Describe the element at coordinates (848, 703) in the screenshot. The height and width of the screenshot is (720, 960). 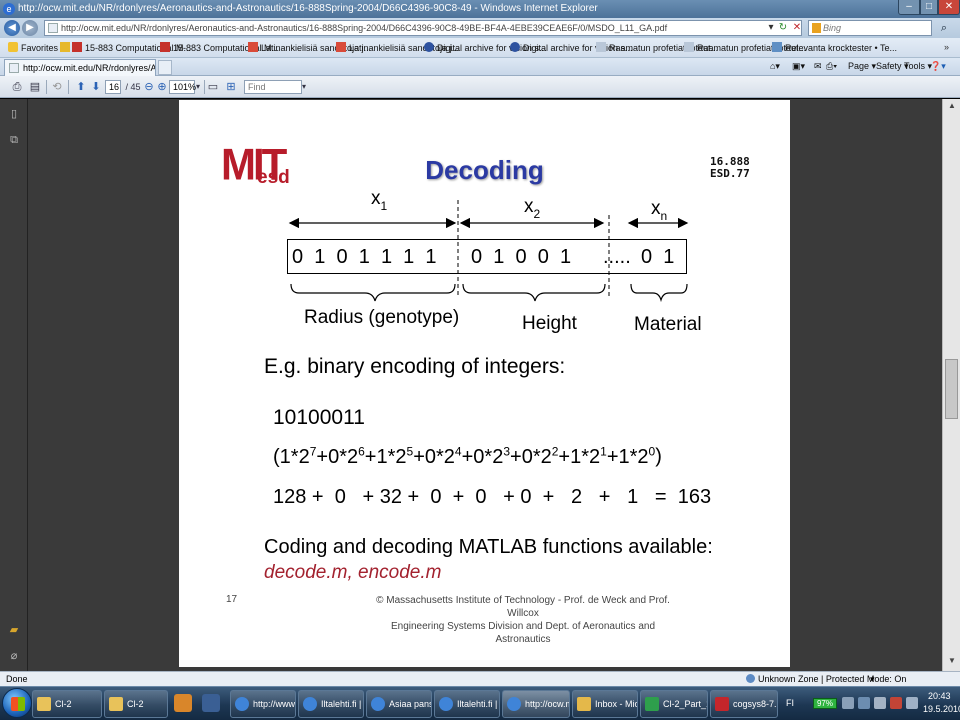
I see `network-icon` at that location.